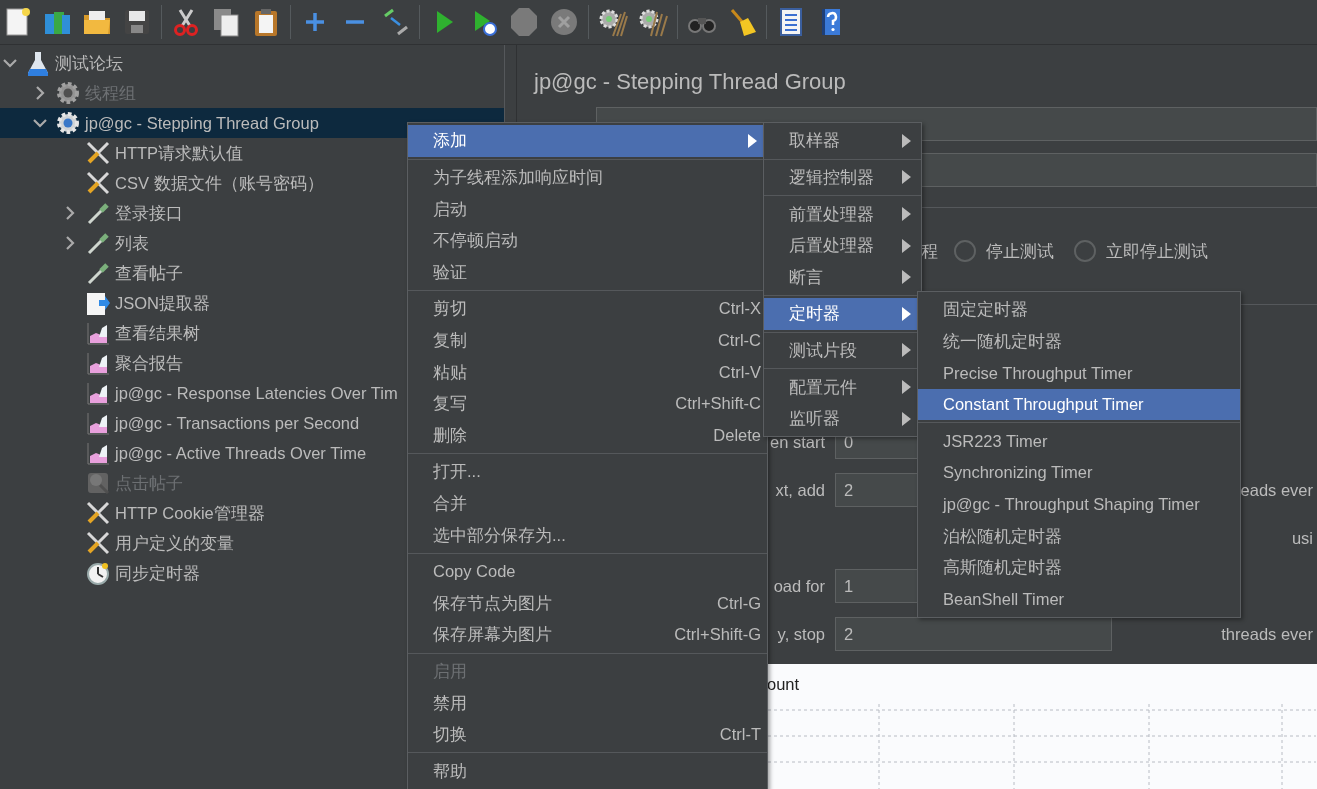 This screenshot has width=1317, height=789. What do you see at coordinates (717, 404) in the screenshot?
I see `shortcut-label: Ctrl+Shift-C` at bounding box center [717, 404].